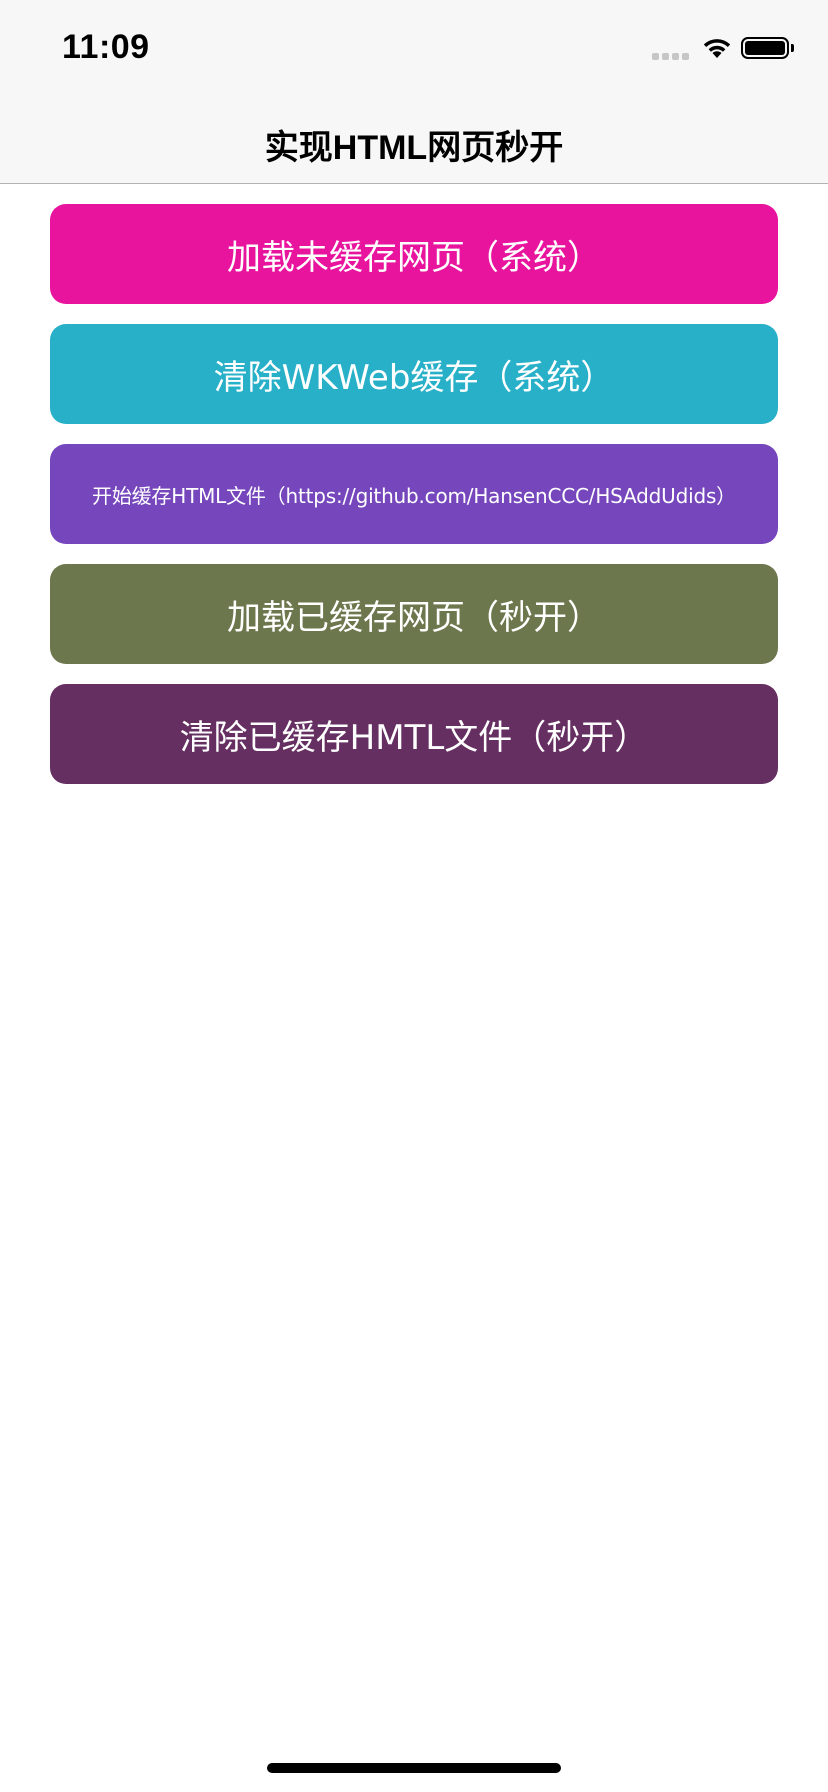 The height and width of the screenshot is (1792, 828). Describe the element at coordinates (670, 56) in the screenshot. I see `cellular-signal-icon` at that location.